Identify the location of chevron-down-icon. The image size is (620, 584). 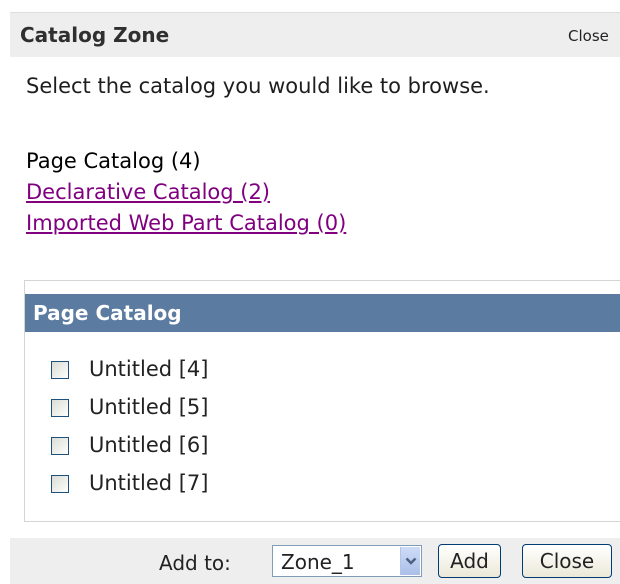
(410, 561).